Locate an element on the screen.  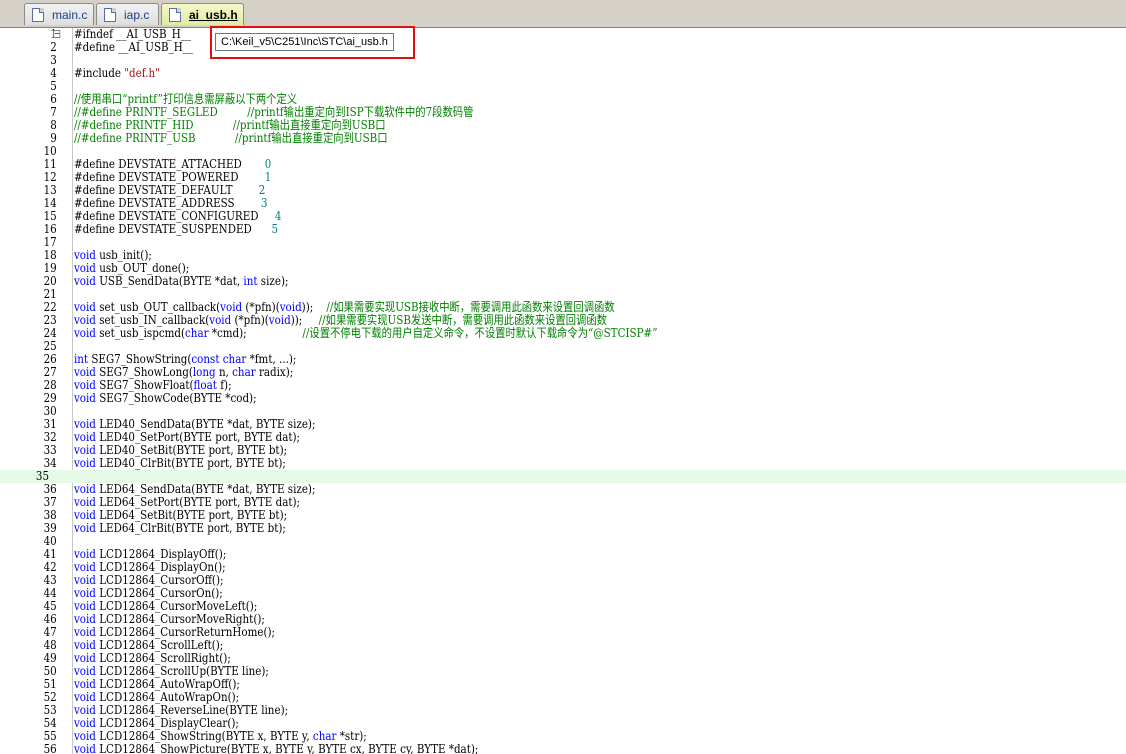
tab-label: ai_usb.h is located at coordinates (213, 14).